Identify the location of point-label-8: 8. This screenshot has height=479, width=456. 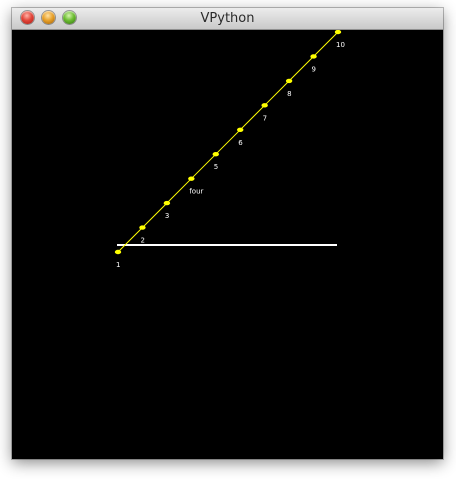
(289, 94).